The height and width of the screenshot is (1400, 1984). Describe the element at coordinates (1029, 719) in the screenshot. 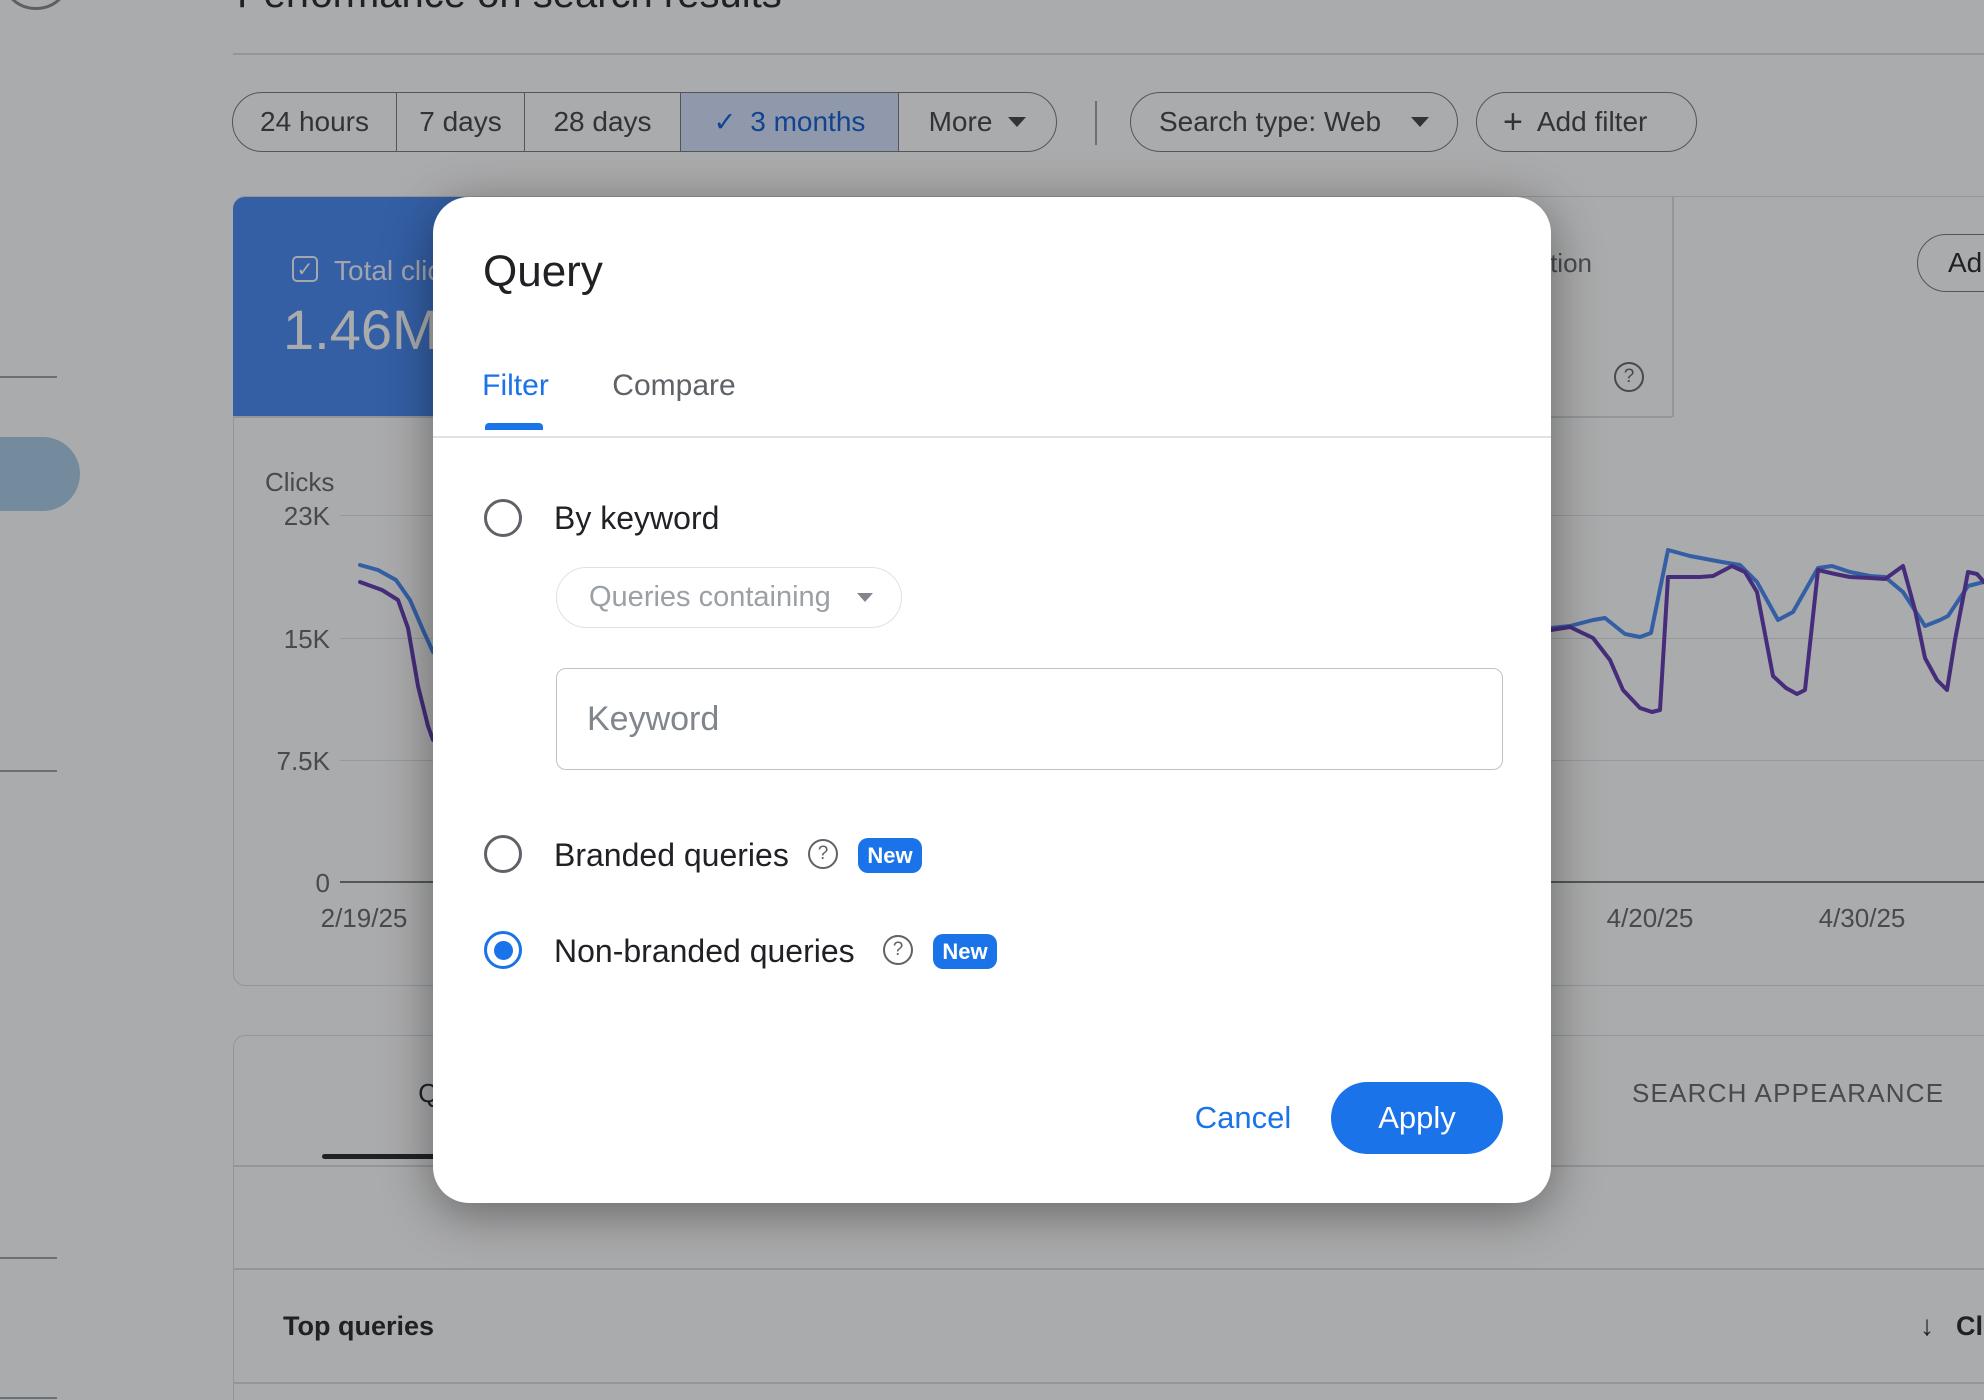

I see `keyword-input` at that location.